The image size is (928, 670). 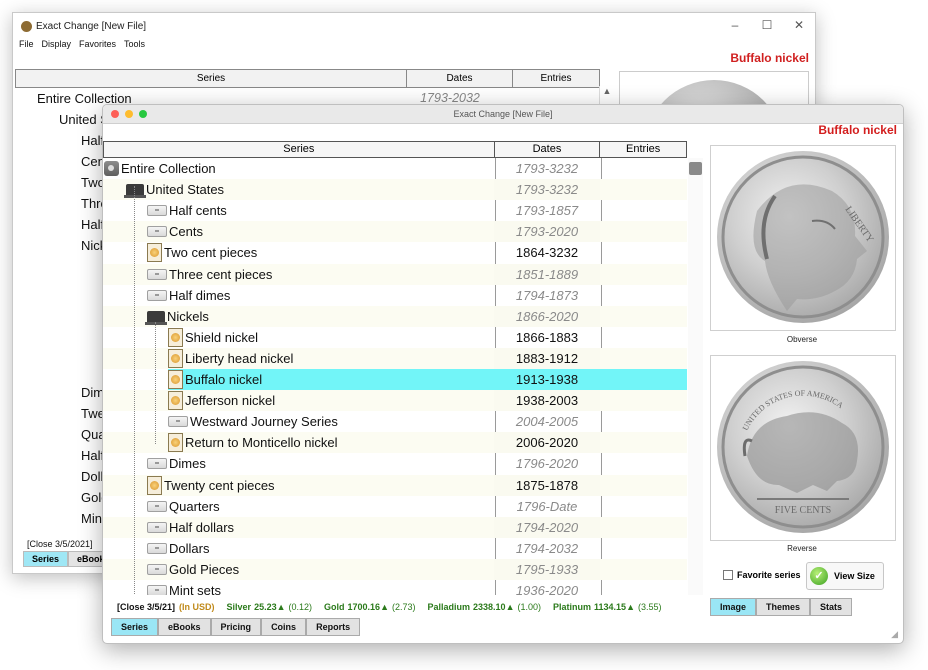 I want to click on tree-row-label-wrap: Entire Collection, so click(x=299, y=168).